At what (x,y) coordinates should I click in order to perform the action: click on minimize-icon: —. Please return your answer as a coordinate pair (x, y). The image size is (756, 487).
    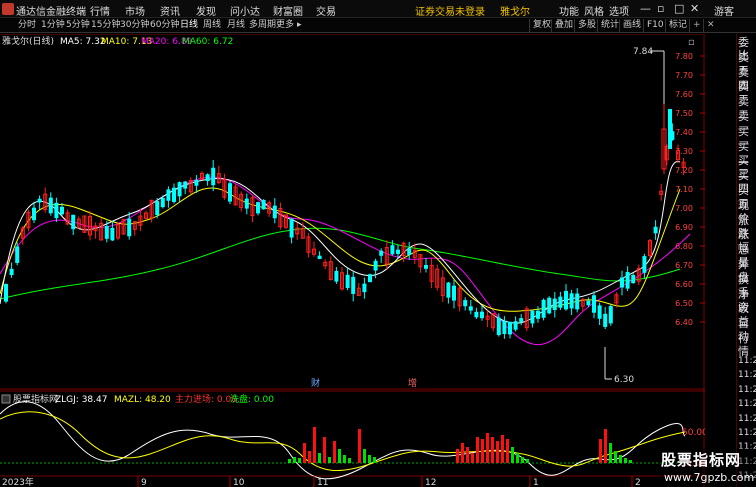
    Looking at the image, I should click on (645, 8).